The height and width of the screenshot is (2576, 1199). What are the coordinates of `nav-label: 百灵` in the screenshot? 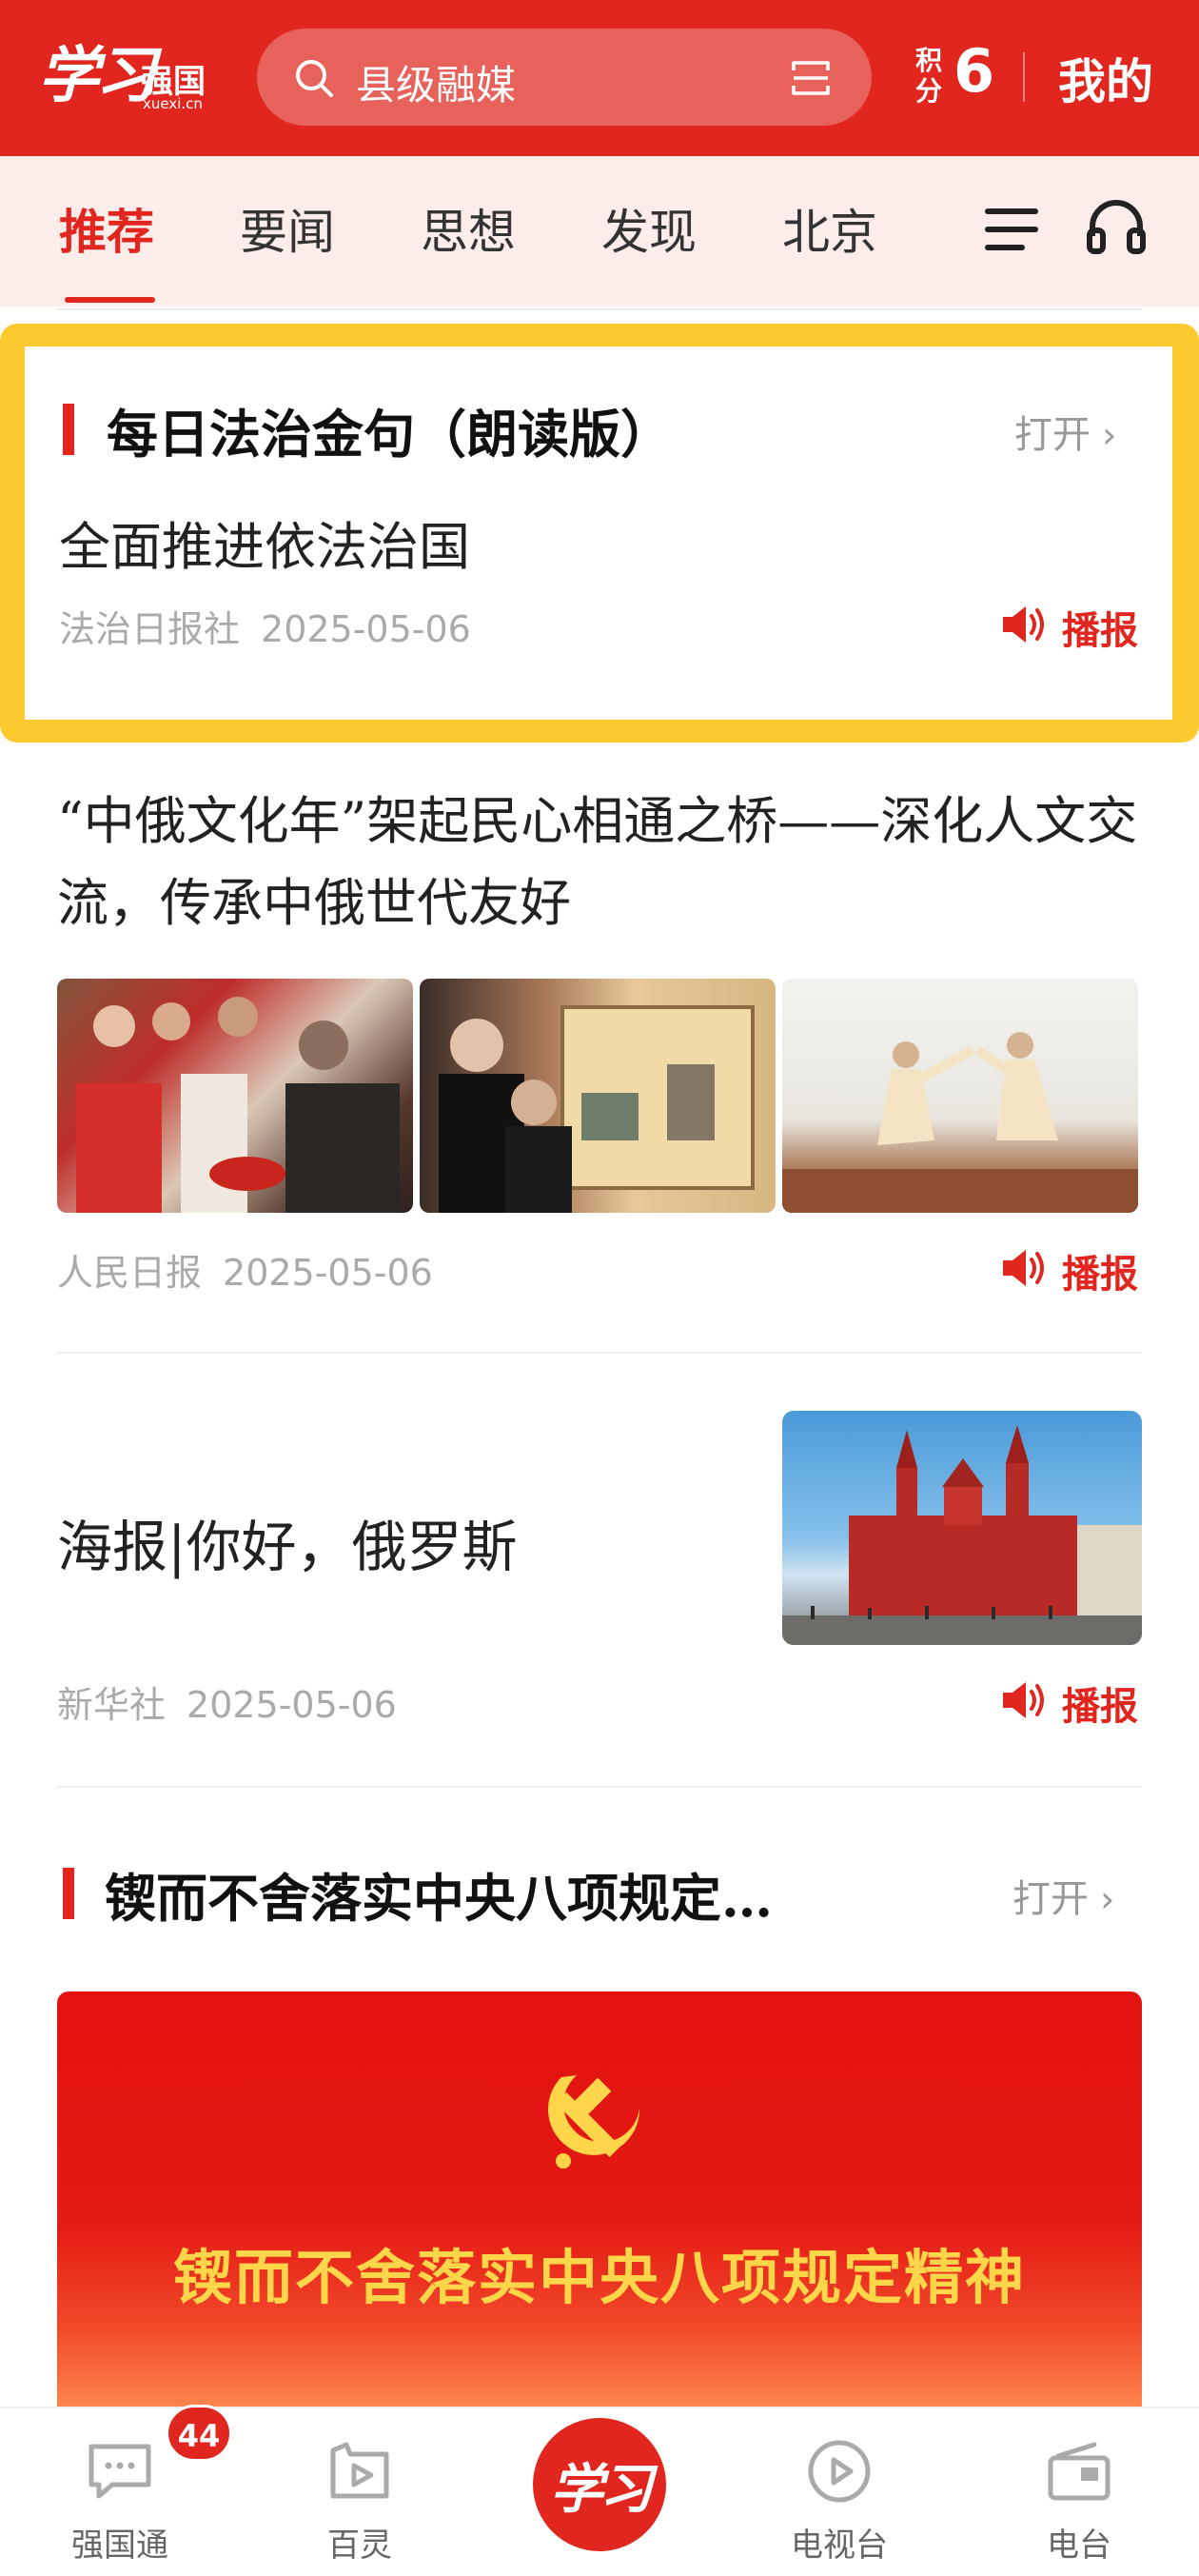 It's located at (359, 2545).